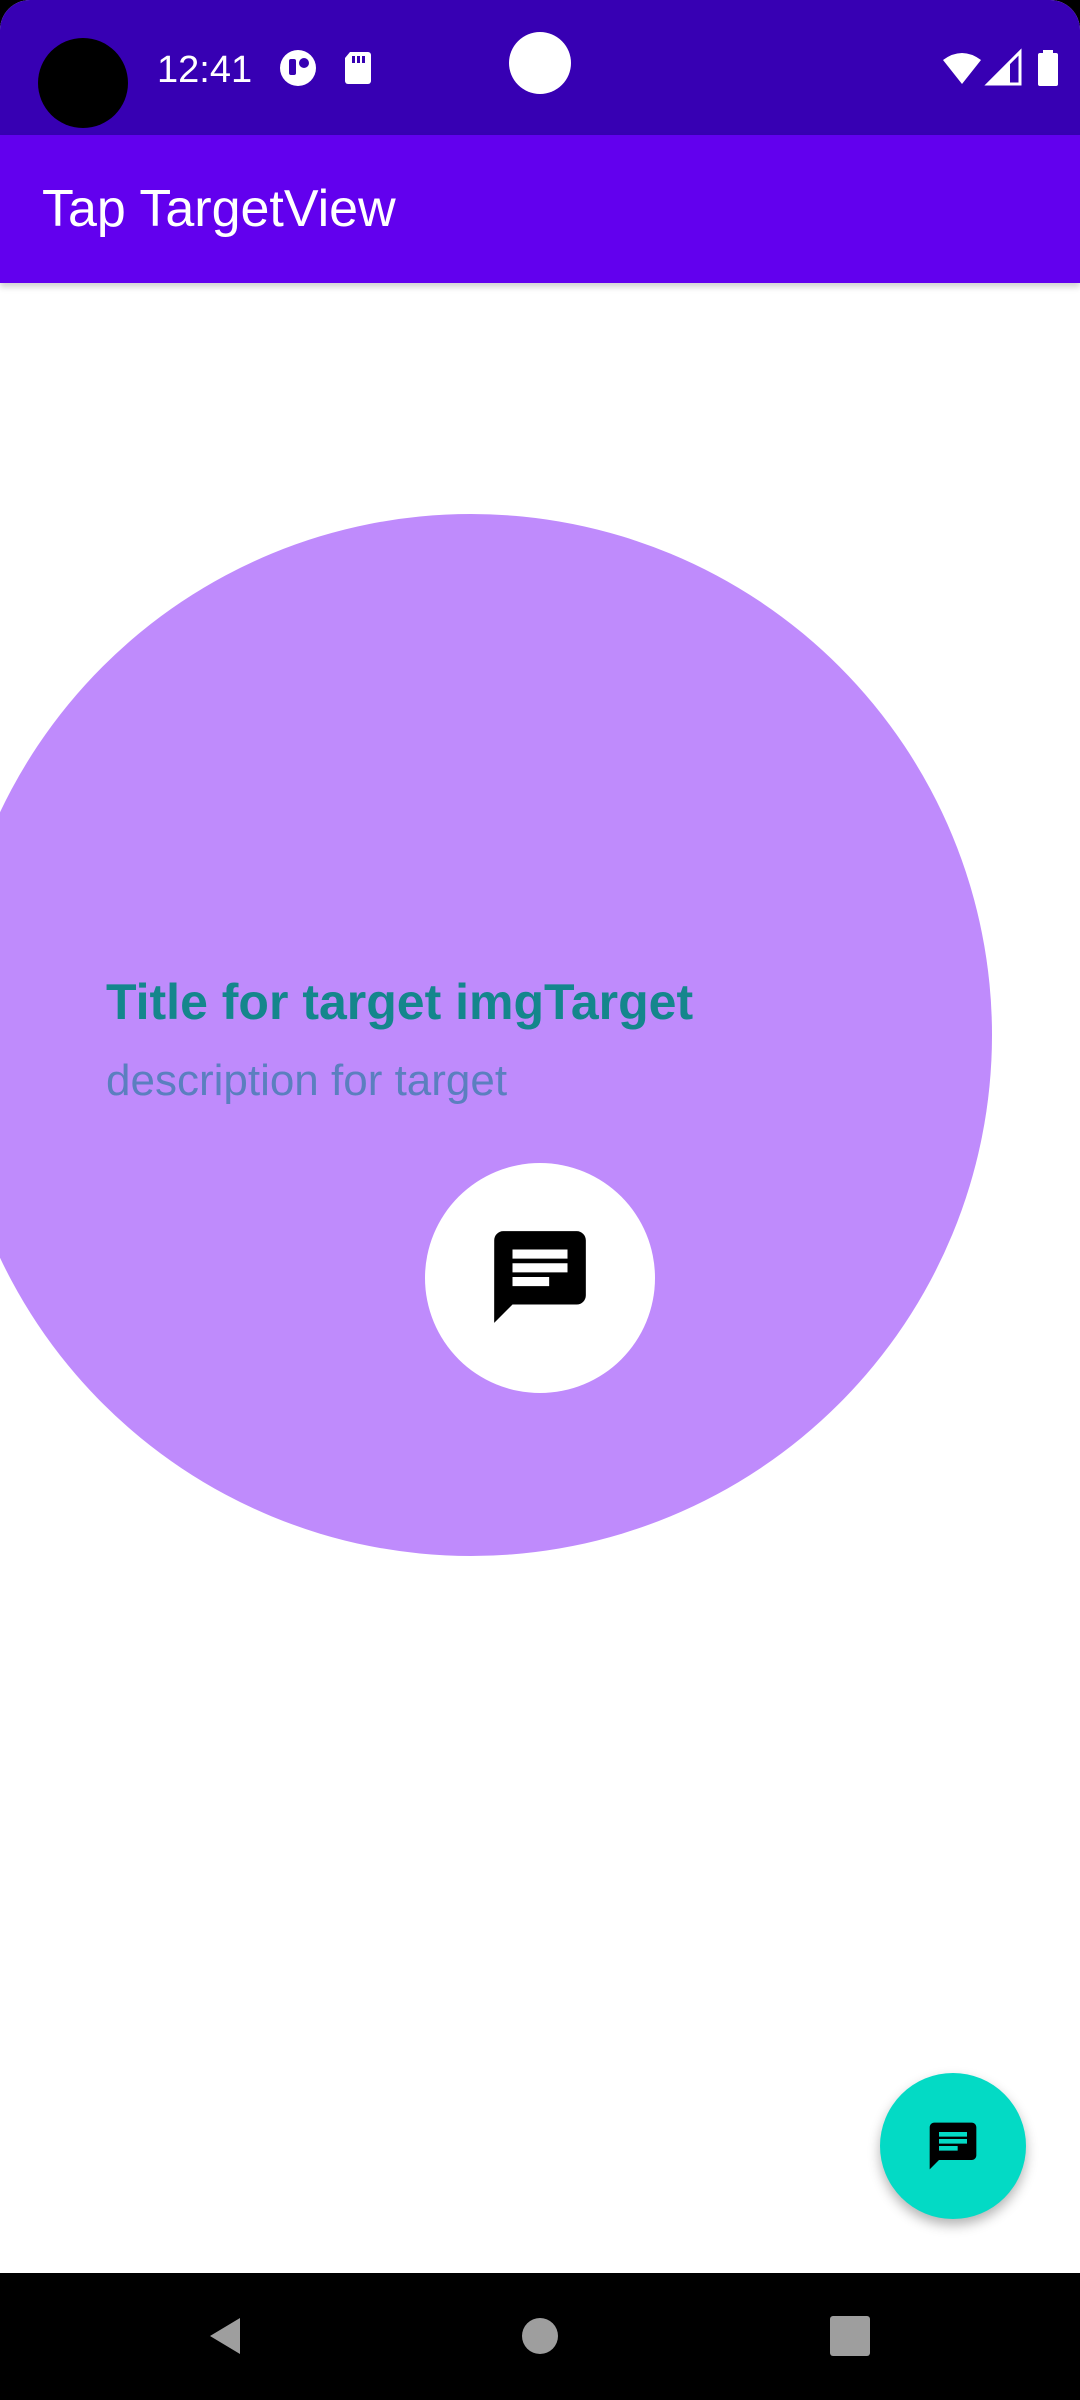 This screenshot has height=2400, width=1080. I want to click on wifi-icon, so click(962, 68).